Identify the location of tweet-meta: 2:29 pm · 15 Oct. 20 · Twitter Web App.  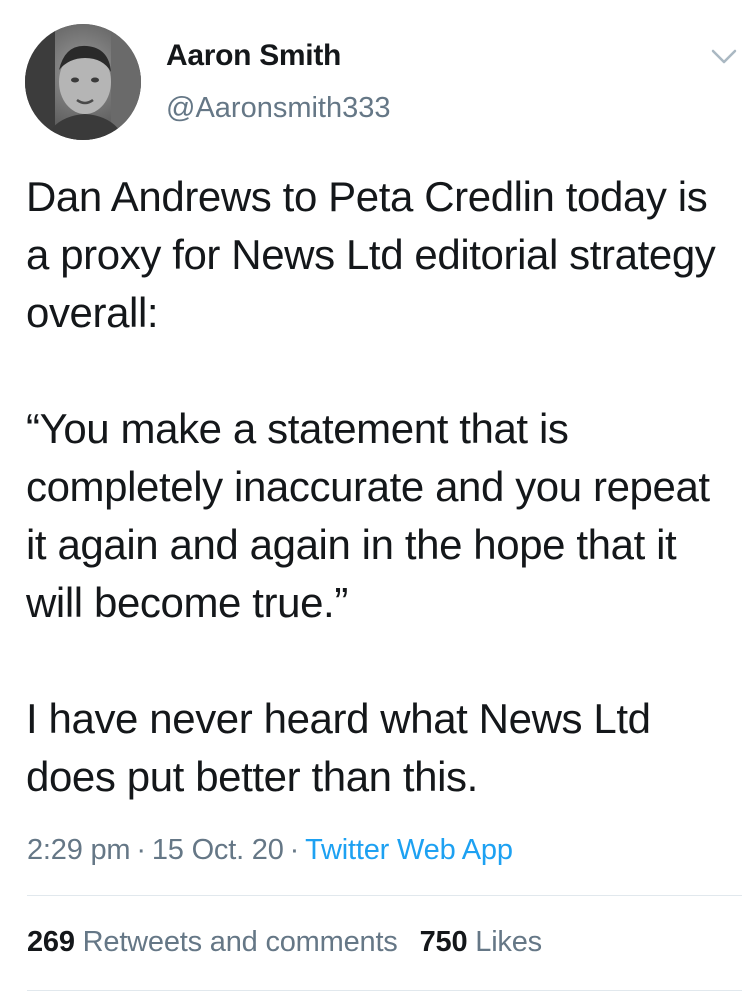
(270, 850).